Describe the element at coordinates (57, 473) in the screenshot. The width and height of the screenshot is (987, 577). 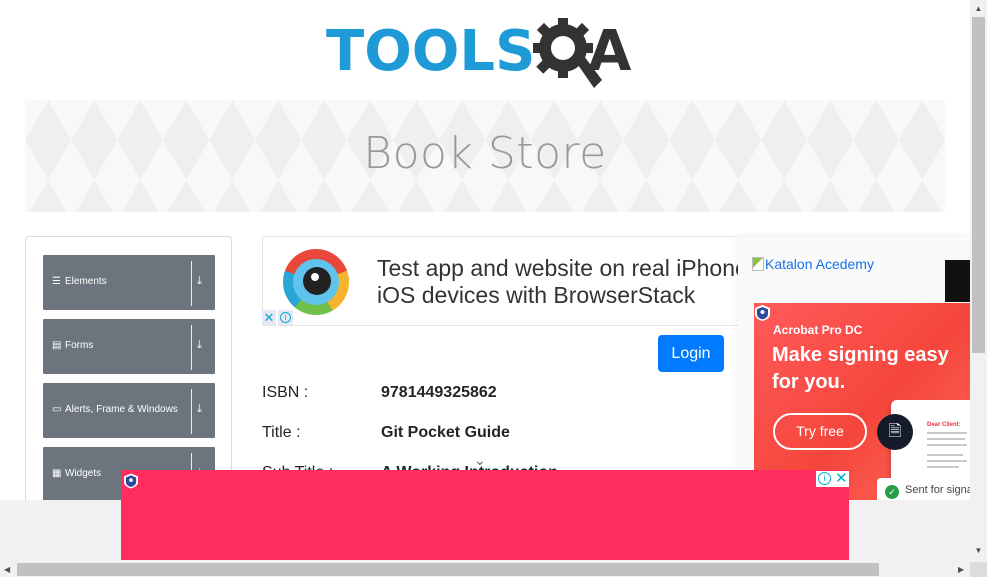
I see `grid-icon: ▦` at that location.